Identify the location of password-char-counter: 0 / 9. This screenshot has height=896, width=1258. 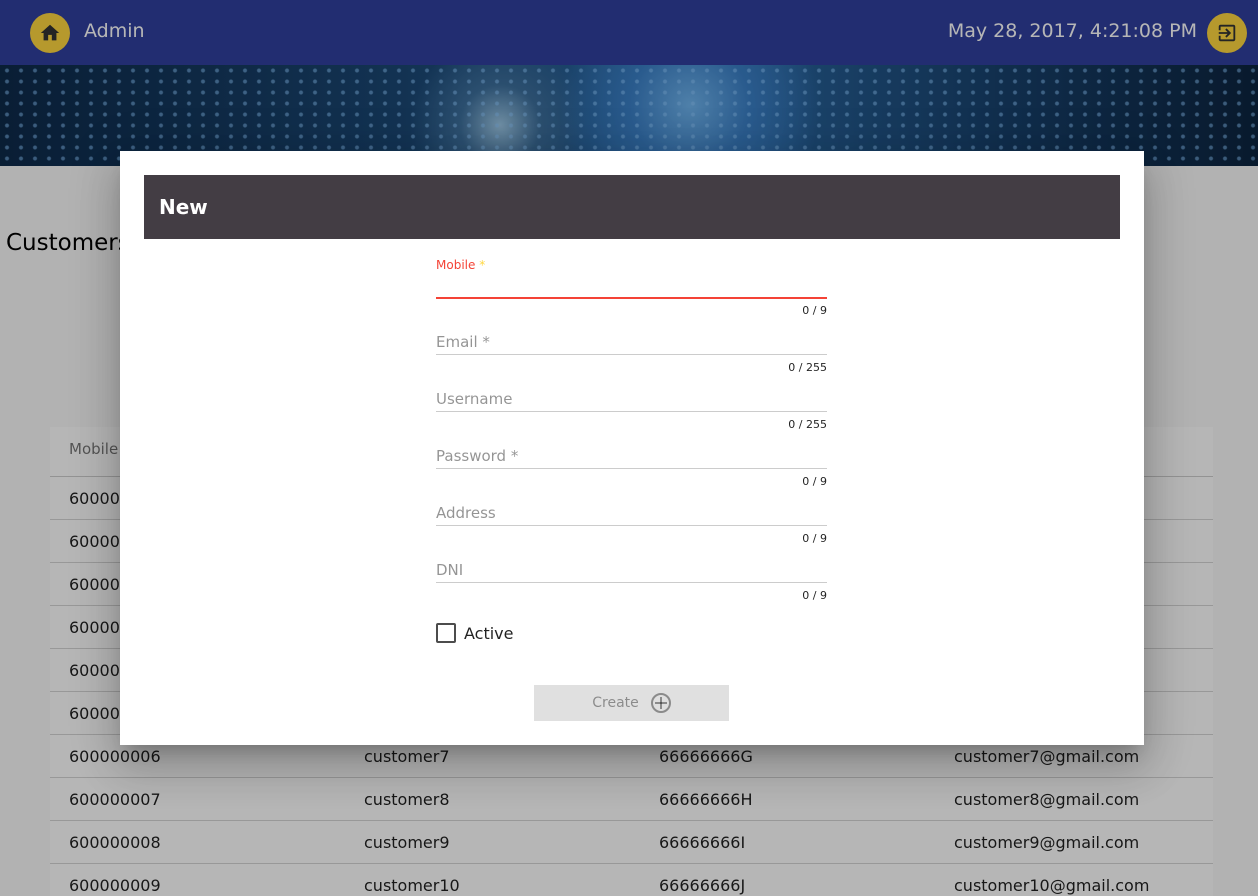
(814, 481).